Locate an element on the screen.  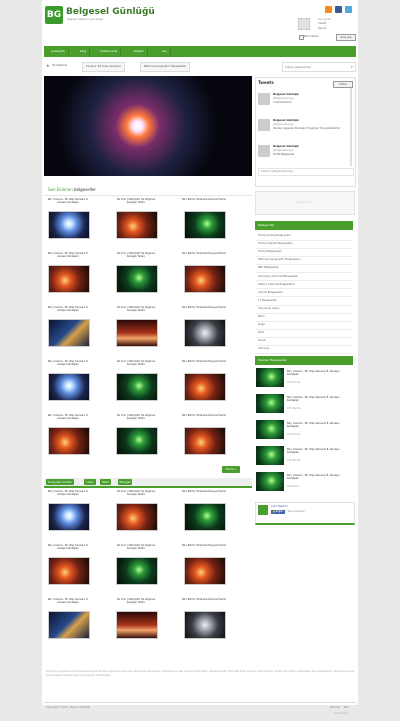
filter-tab-3: Mangal is located at coordinates (125, 482).